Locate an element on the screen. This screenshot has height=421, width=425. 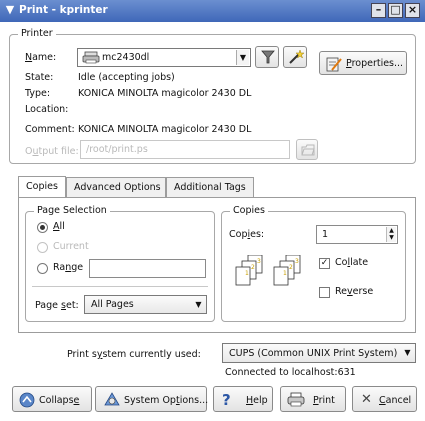
copies-legend: Copies is located at coordinates (249, 210).